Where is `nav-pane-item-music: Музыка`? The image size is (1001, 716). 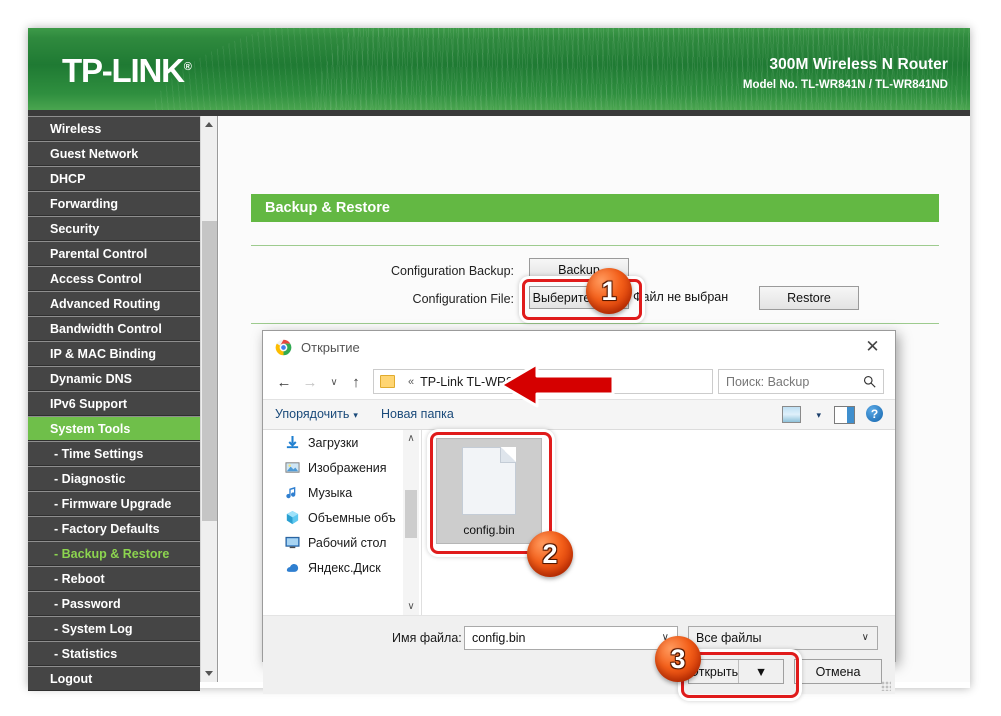
nav-pane-item-music: Музыка is located at coordinates (342, 492).